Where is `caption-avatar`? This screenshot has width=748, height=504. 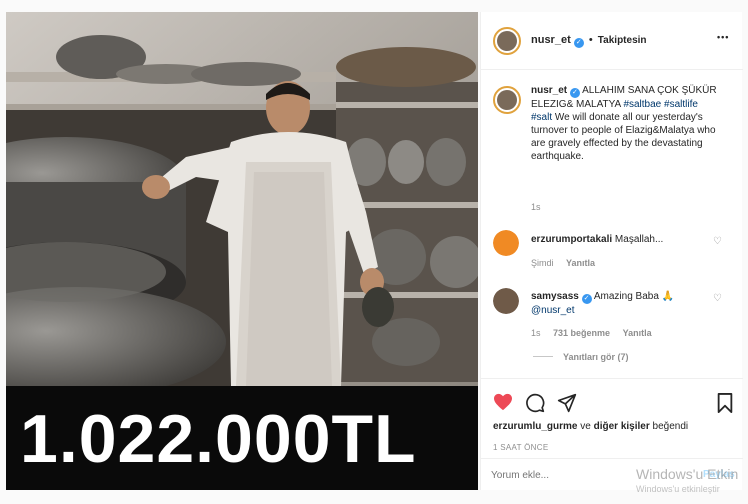
caption-avatar is located at coordinates (507, 100).